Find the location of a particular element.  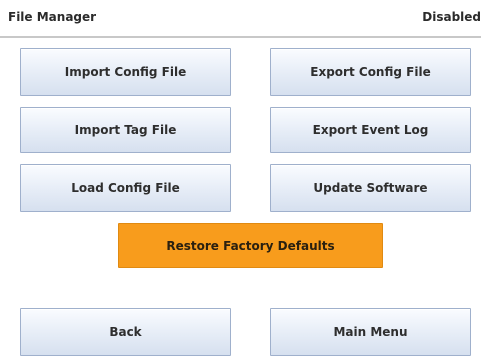

restore-factory-defaults-button: Restore Factory Defaults is located at coordinates (250, 245).